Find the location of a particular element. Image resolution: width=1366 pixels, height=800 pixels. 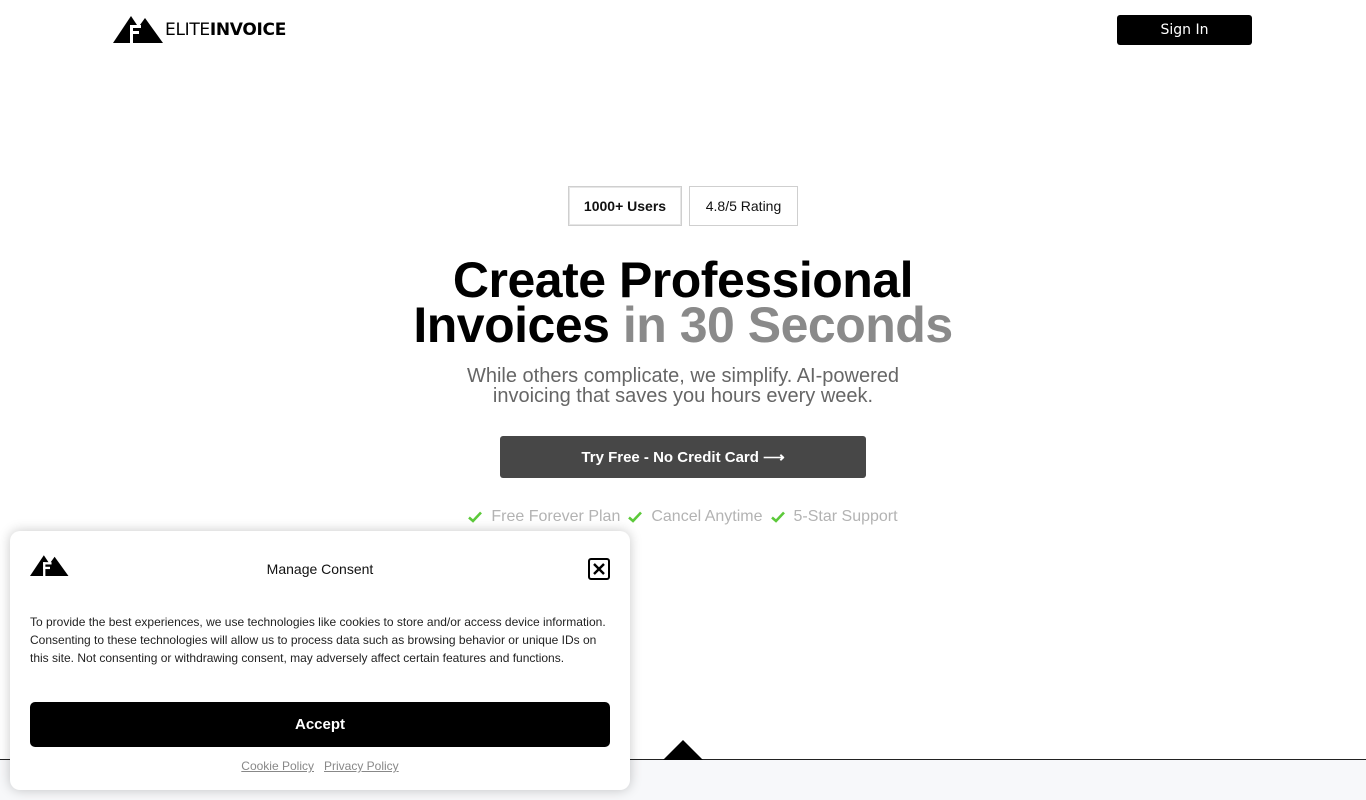

feature-item: 5-Star Support is located at coordinates (834, 517).